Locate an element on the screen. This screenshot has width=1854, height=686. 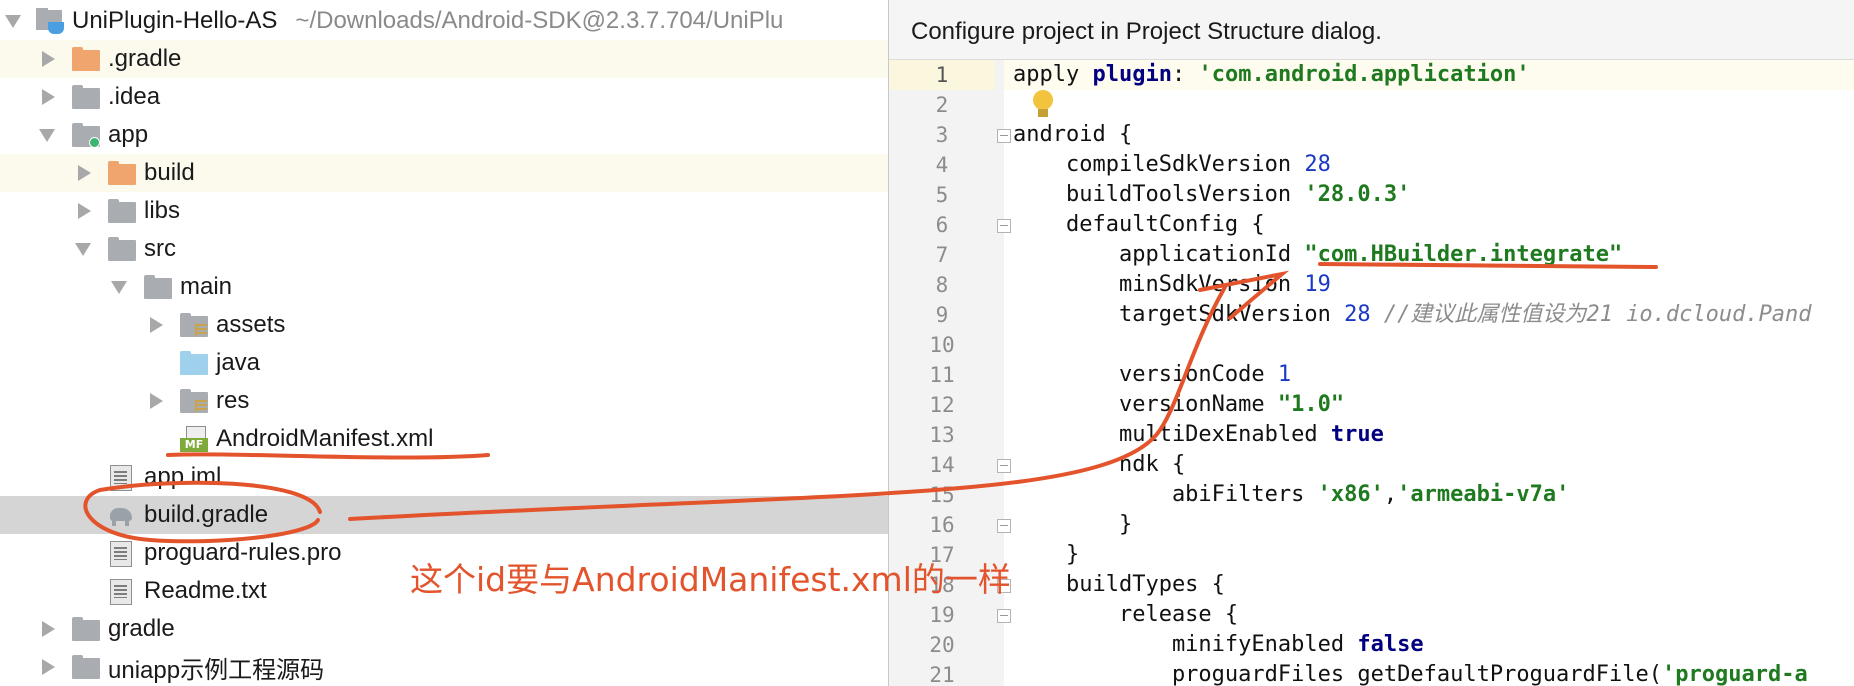
tree-item-label: main is located at coordinates (206, 286).